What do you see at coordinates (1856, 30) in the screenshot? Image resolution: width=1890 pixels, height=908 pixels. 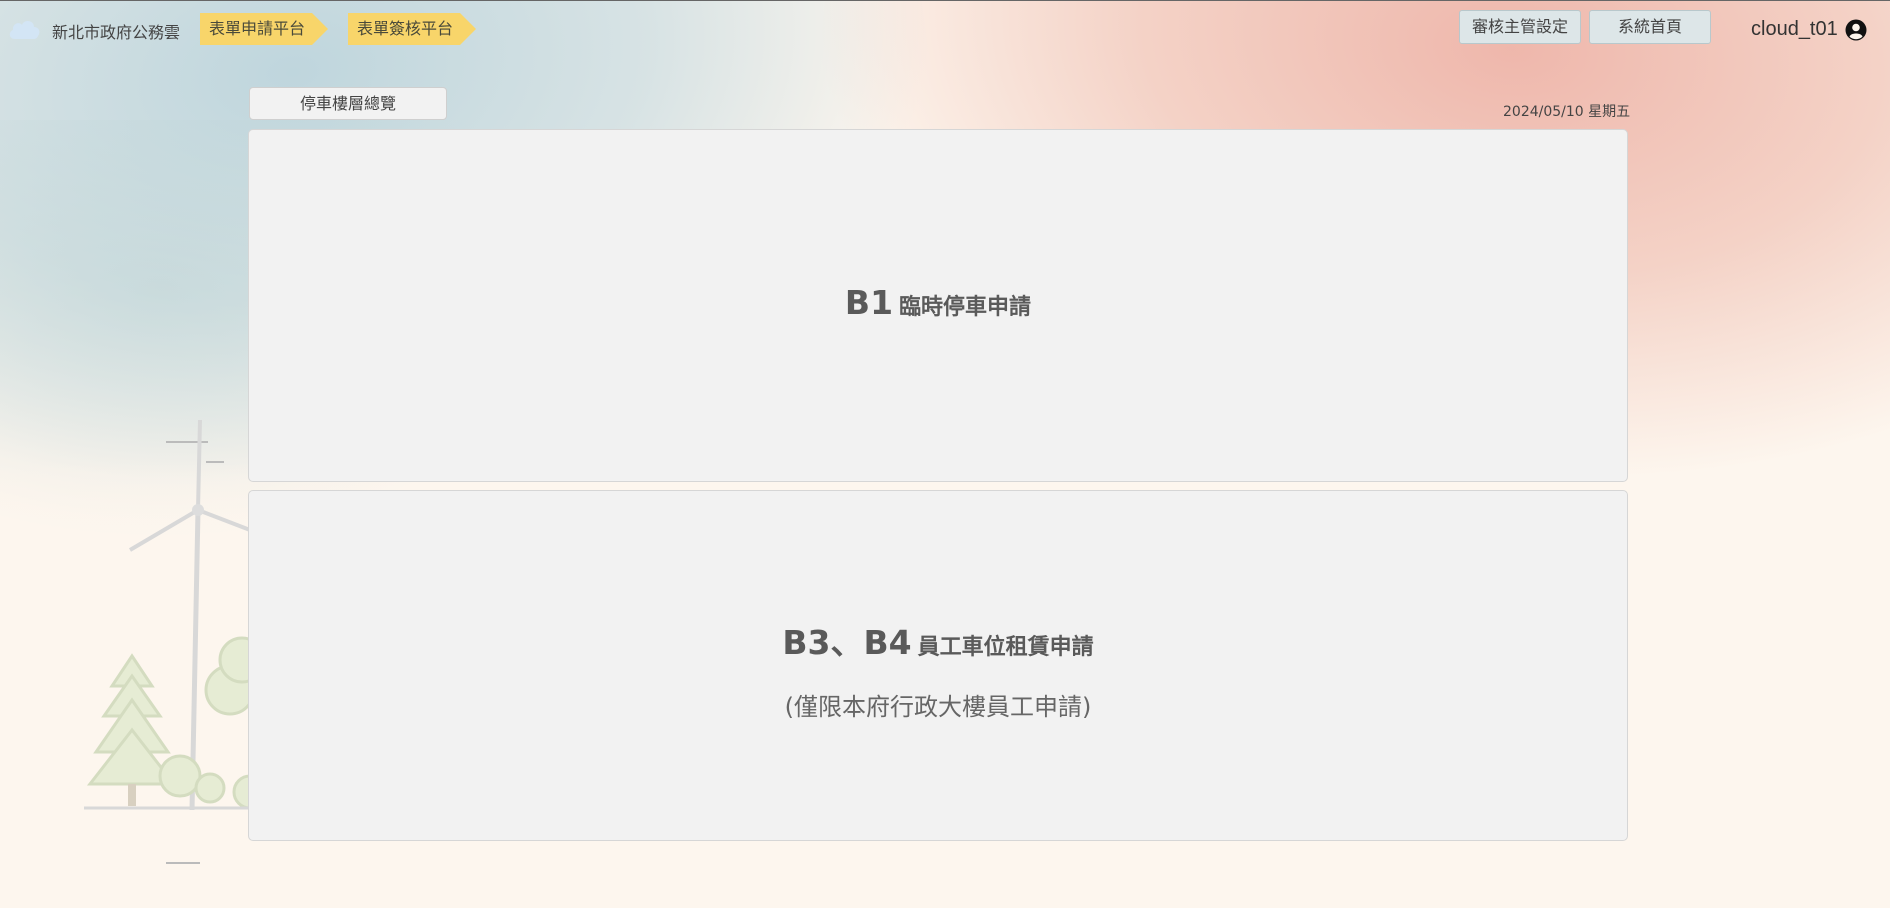 I see `user-circle-icon` at bounding box center [1856, 30].